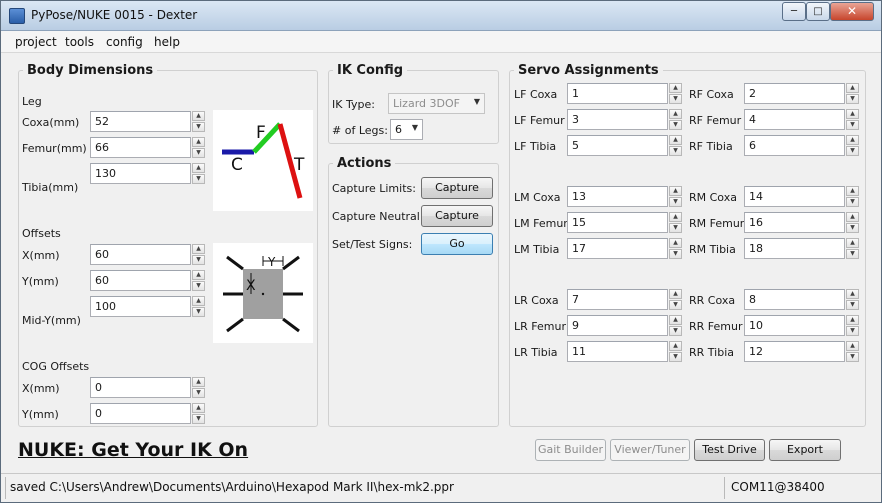  What do you see at coordinates (794, 93) in the screenshot?
I see `servo-input-rf-coxa: 2` at bounding box center [794, 93].